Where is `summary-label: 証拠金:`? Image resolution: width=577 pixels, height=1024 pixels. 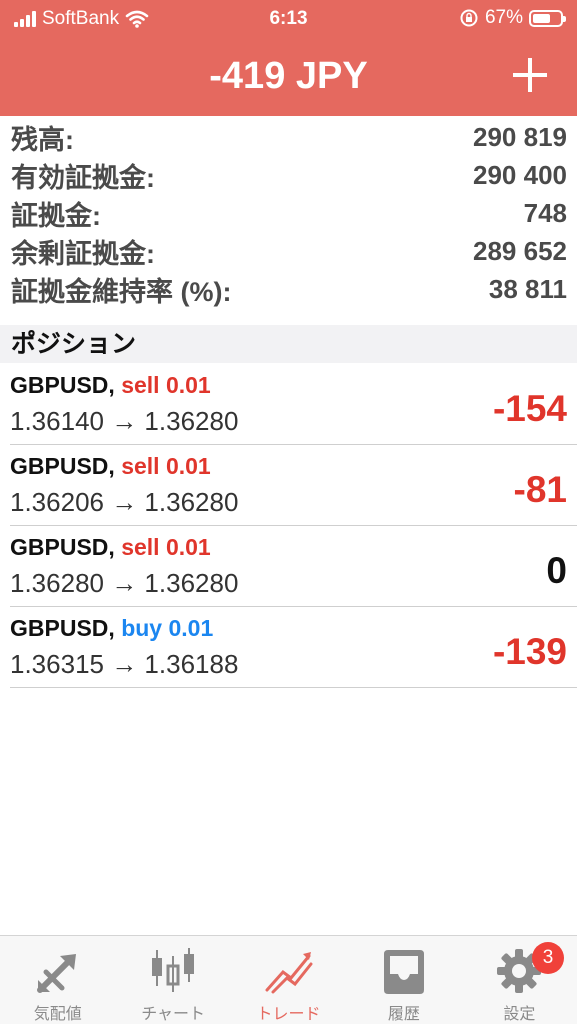 summary-label: 証拠金: is located at coordinates (56, 215).